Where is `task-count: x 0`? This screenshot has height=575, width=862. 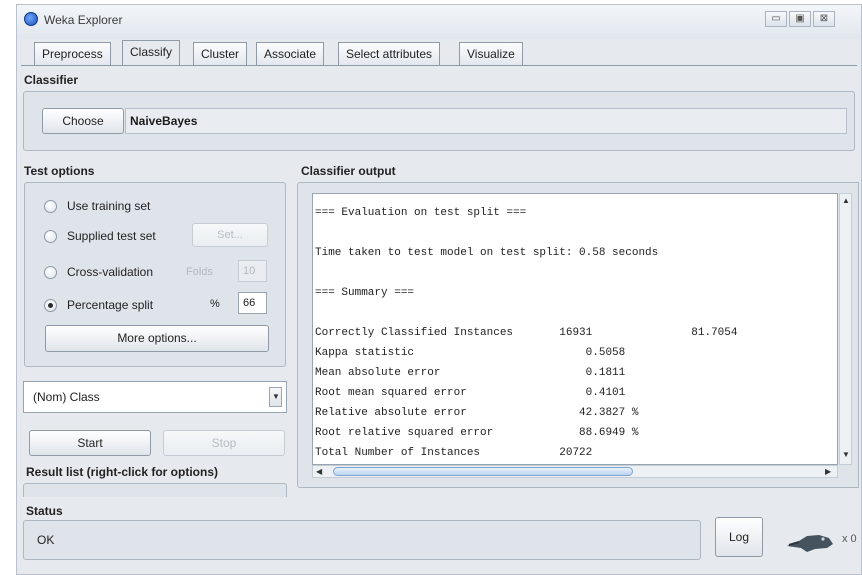 task-count: x 0 is located at coordinates (849, 539).